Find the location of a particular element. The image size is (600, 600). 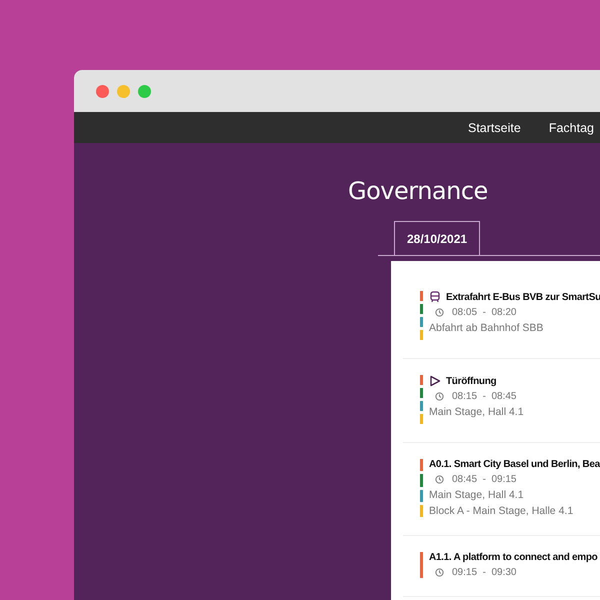

event-title: Türöffnung is located at coordinates (471, 381).